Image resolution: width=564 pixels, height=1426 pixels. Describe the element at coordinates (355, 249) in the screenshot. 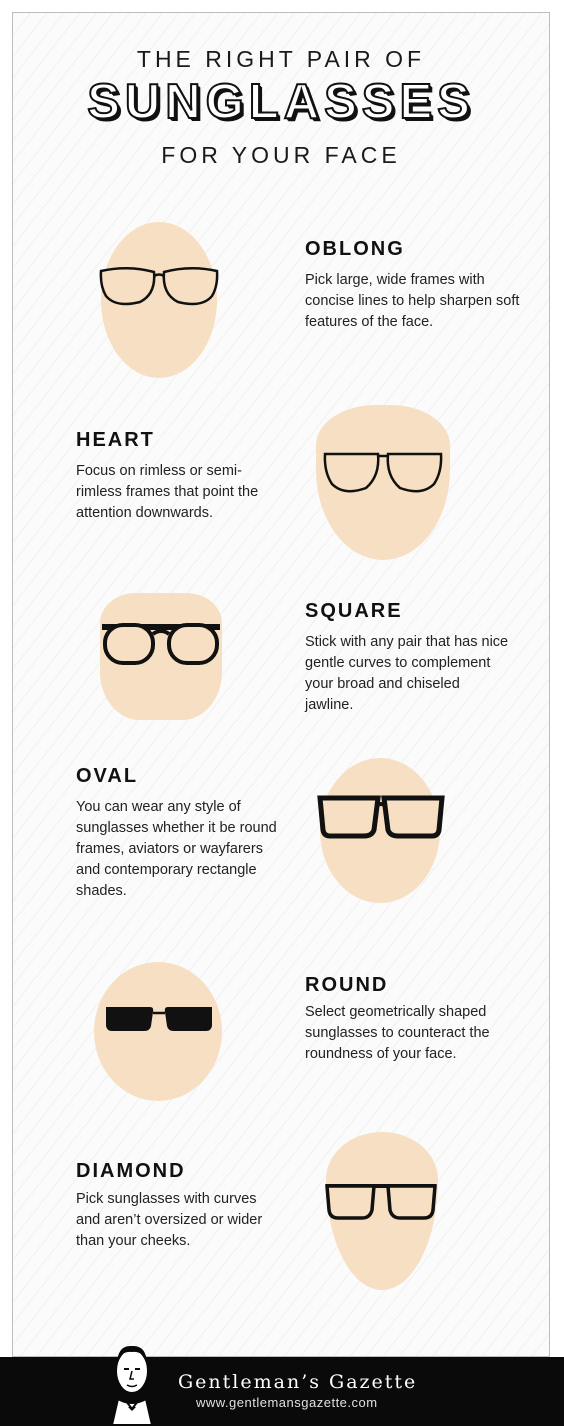

I see `heading-oblong: OBLONG` at that location.